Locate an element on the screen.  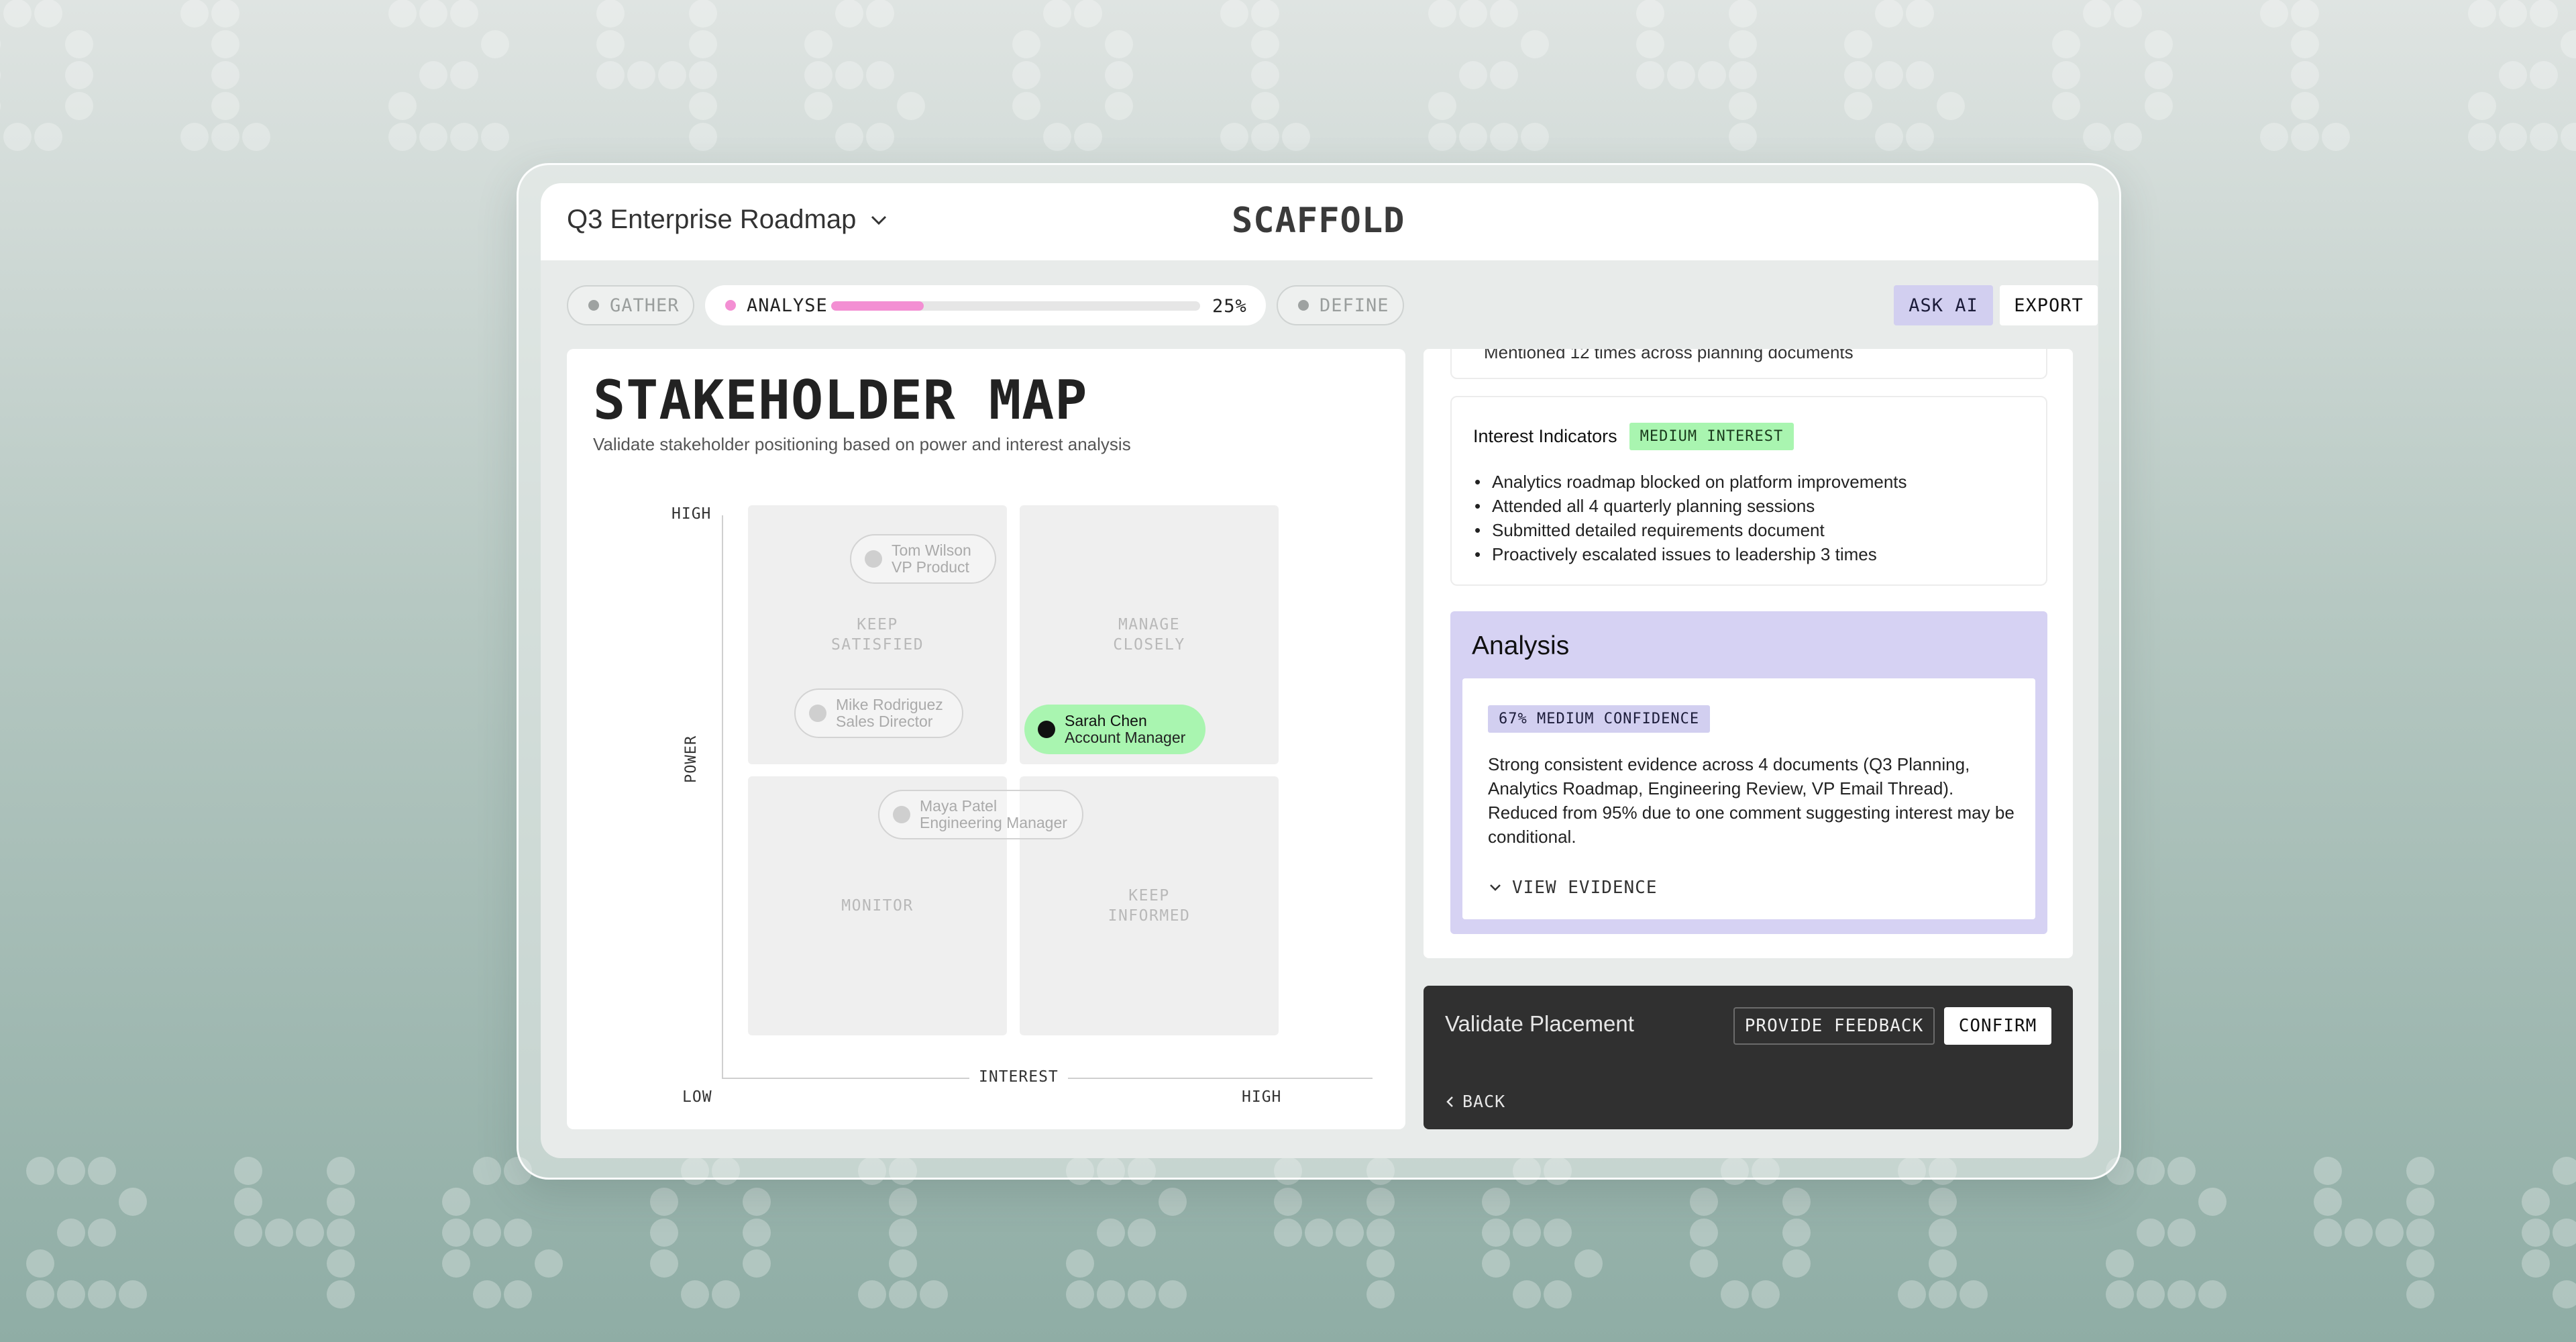
step-label: GATHER is located at coordinates (645, 305).